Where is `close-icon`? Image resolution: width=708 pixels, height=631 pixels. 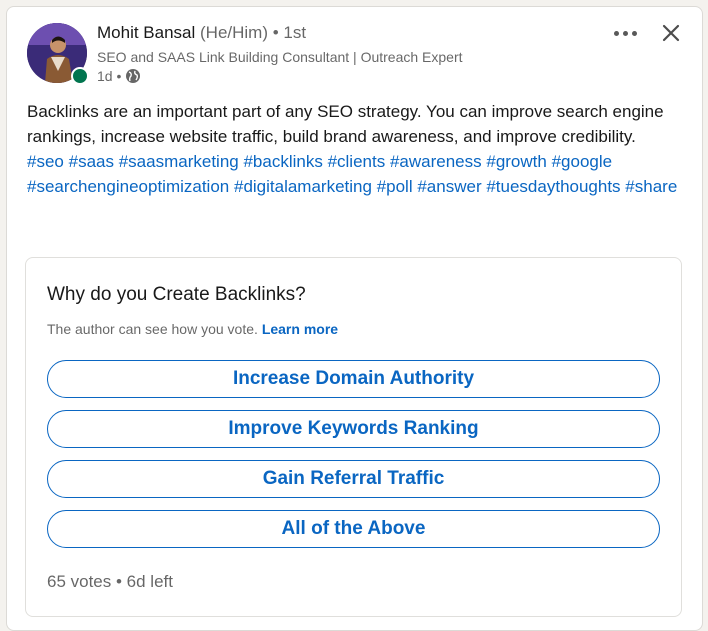 close-icon is located at coordinates (671, 33).